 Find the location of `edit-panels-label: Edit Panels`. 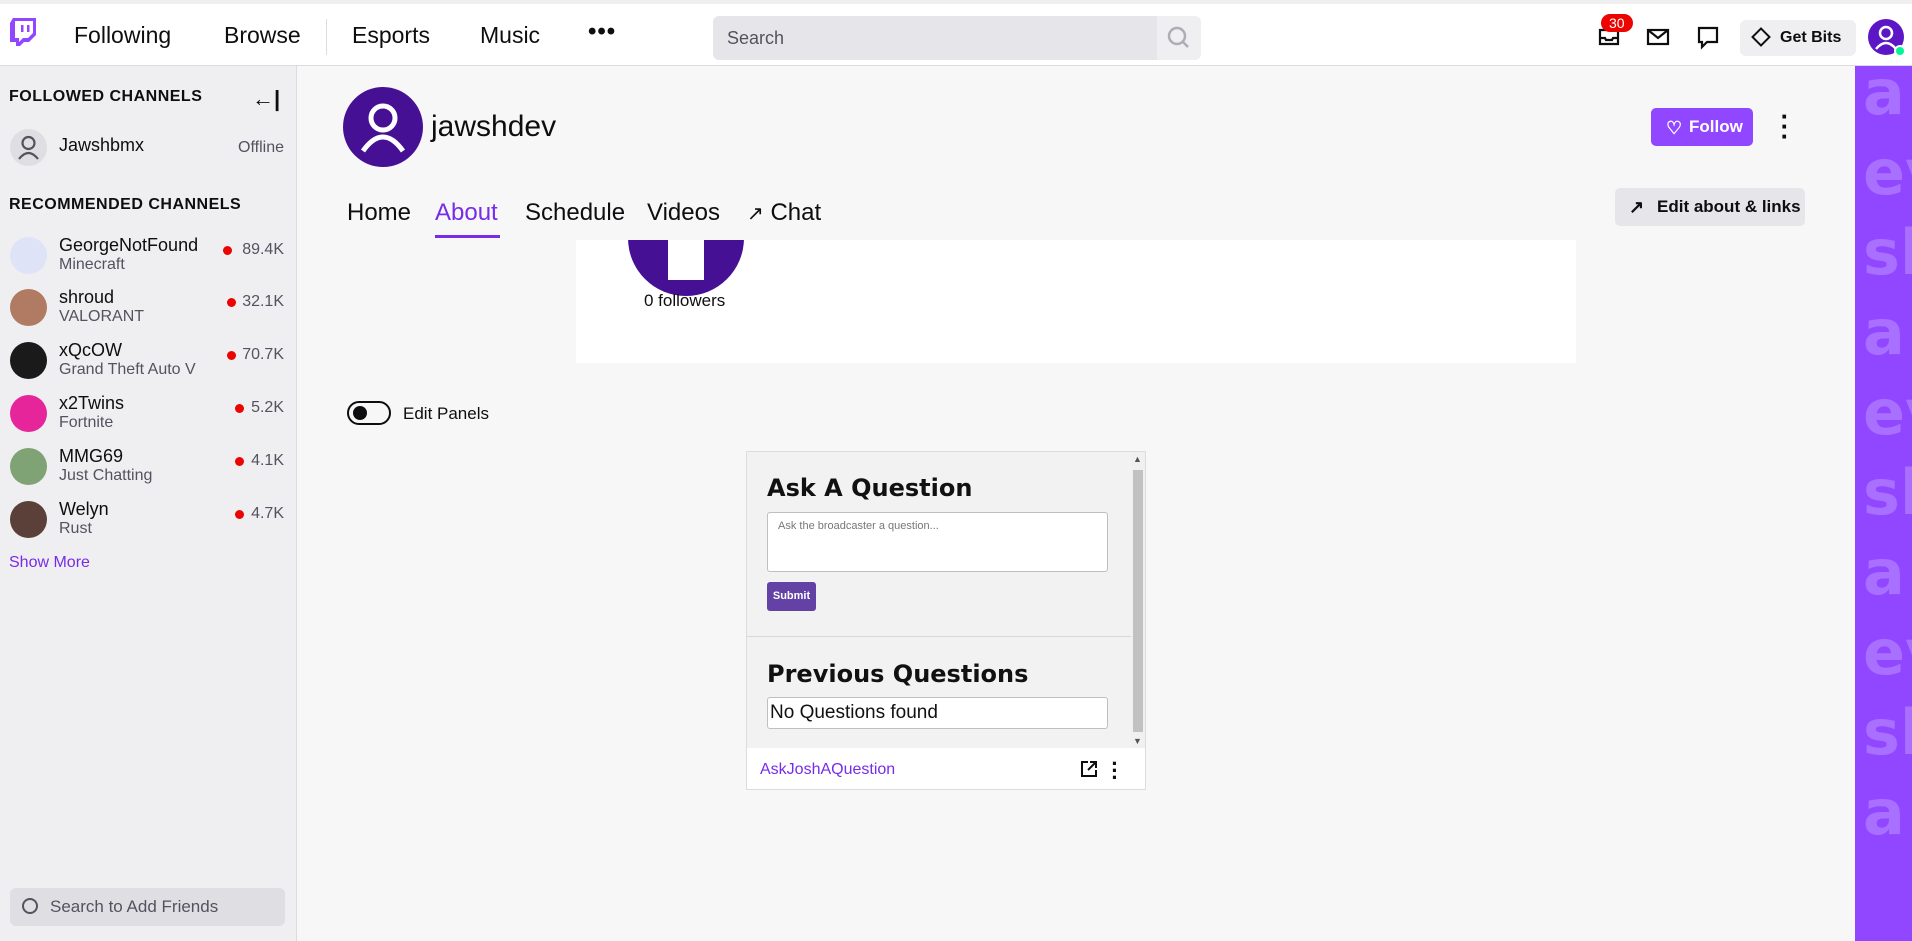

edit-panels-label: Edit Panels is located at coordinates (446, 413).